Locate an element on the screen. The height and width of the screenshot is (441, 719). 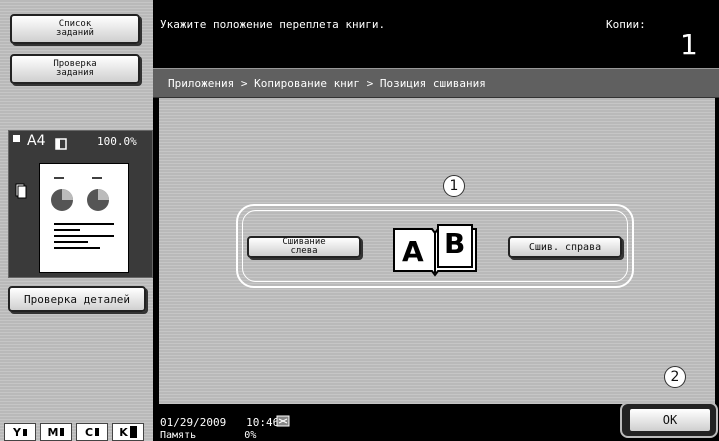
stack-icon is located at coordinates (21, 193).